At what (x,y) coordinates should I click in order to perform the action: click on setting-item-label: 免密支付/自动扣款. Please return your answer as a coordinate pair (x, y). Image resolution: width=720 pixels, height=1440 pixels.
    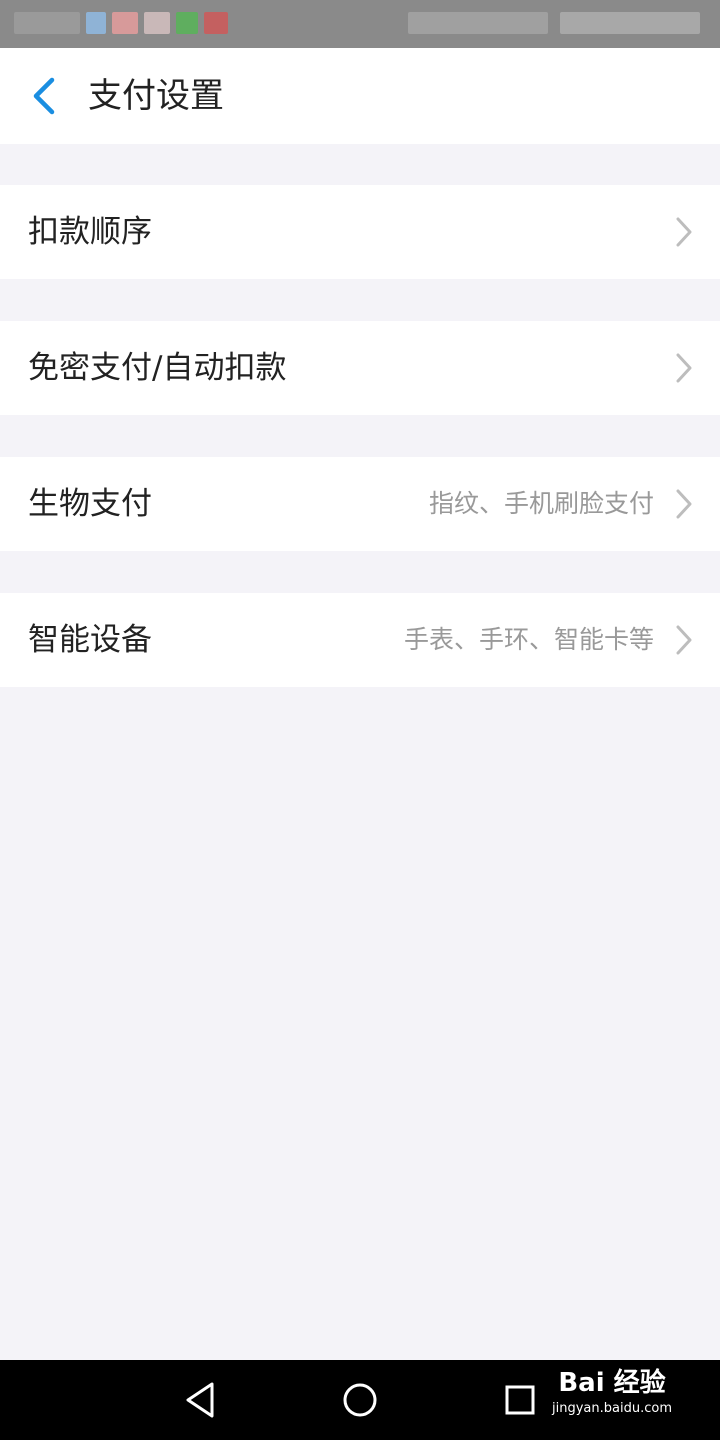
    Looking at the image, I should click on (157, 368).